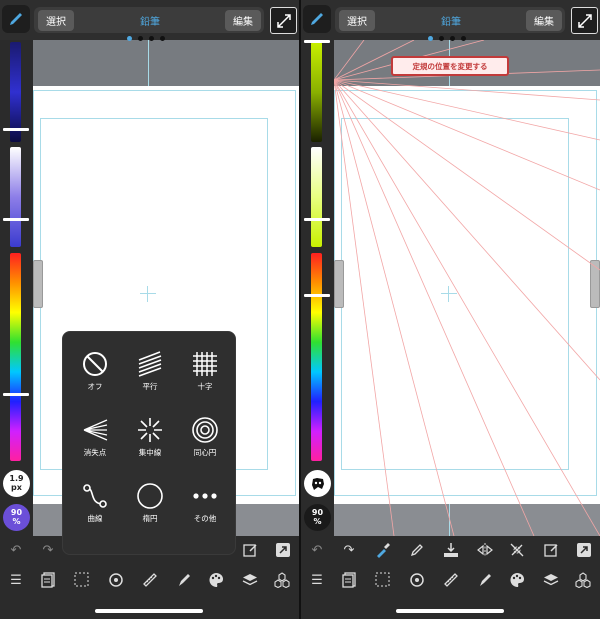  I want to click on action-toolbar: ↶ ↷, so click(450, 550).